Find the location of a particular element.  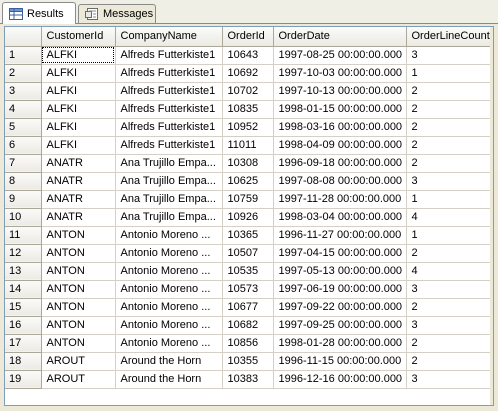

row-header: 15 is located at coordinates (23, 307).